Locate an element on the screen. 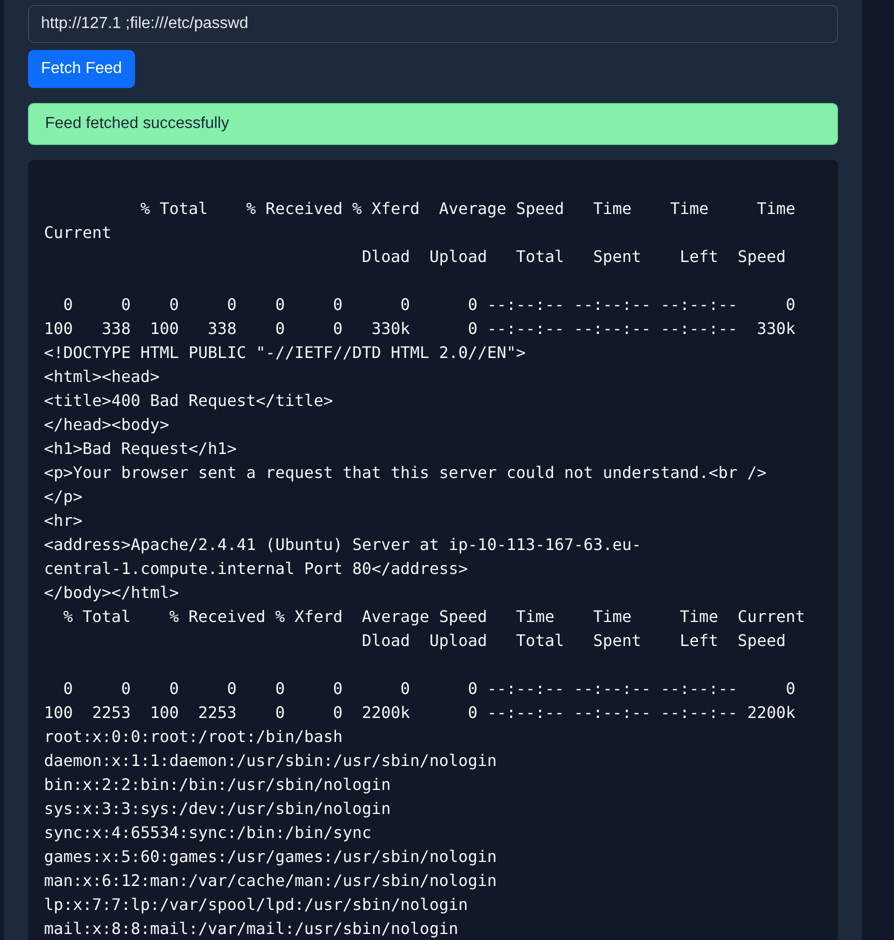  output-line: root:x:0:0:root:/root:/bin/bash is located at coordinates (194, 737).